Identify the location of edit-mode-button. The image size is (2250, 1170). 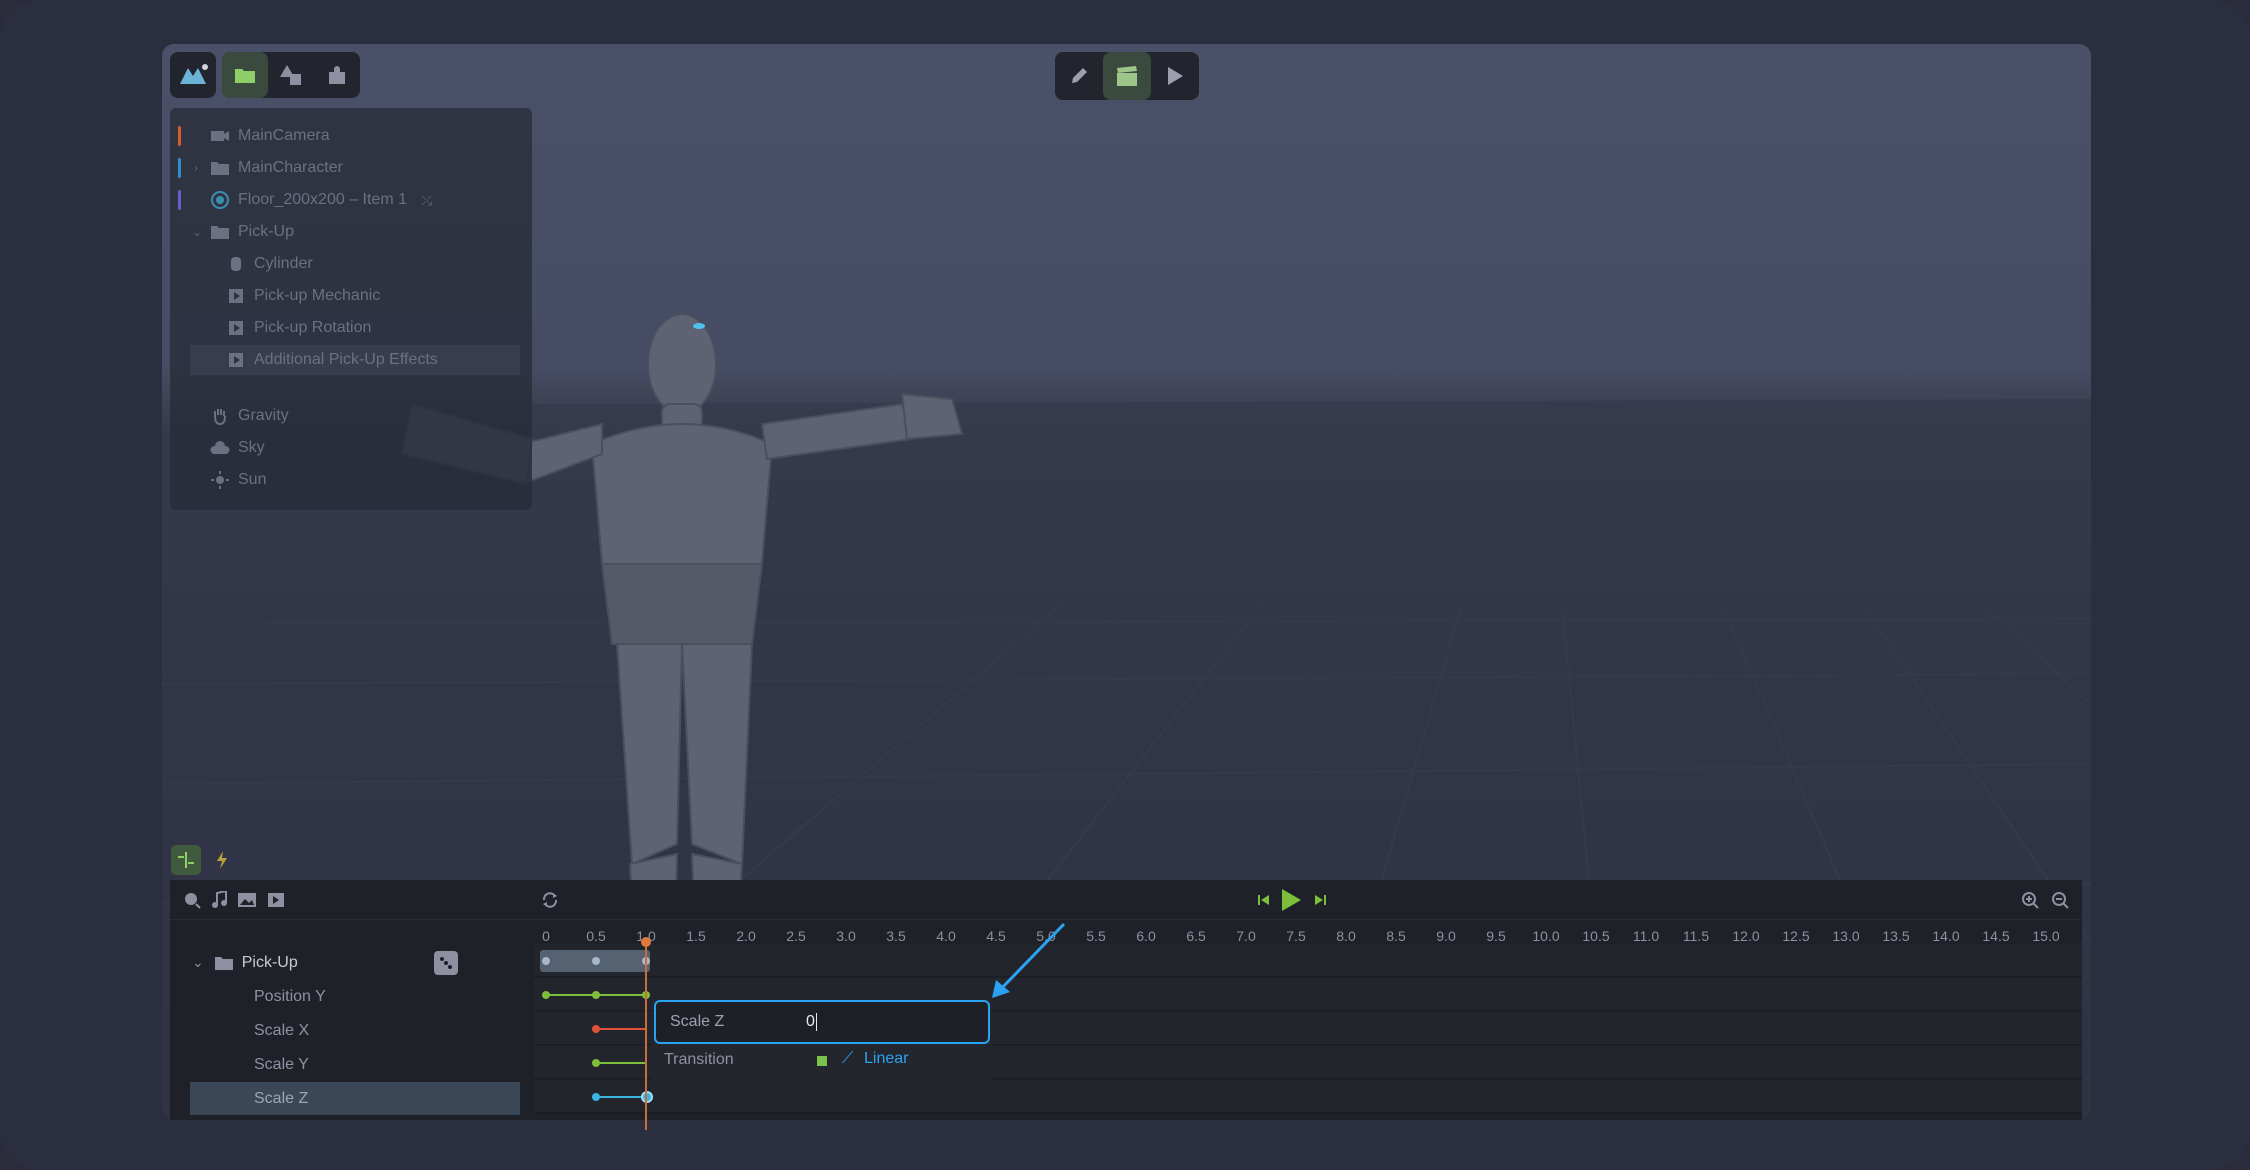
(1079, 76).